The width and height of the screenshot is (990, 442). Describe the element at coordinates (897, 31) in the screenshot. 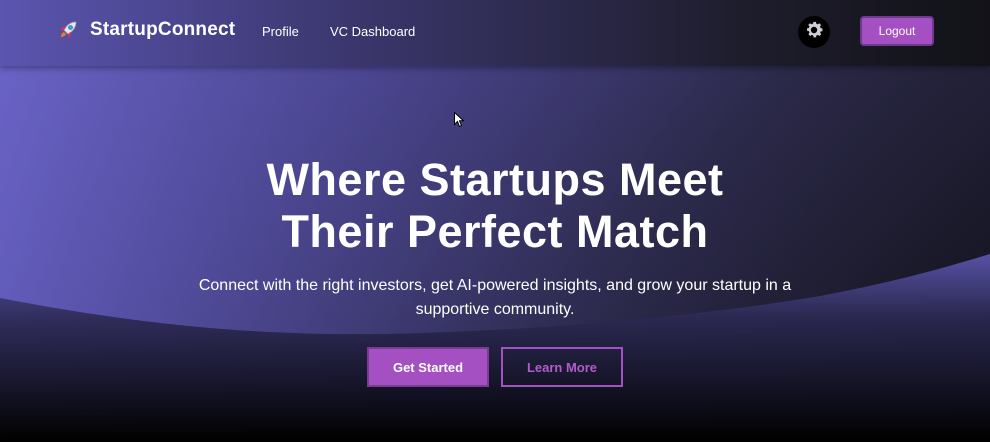

I see `logout-button: Logout` at that location.